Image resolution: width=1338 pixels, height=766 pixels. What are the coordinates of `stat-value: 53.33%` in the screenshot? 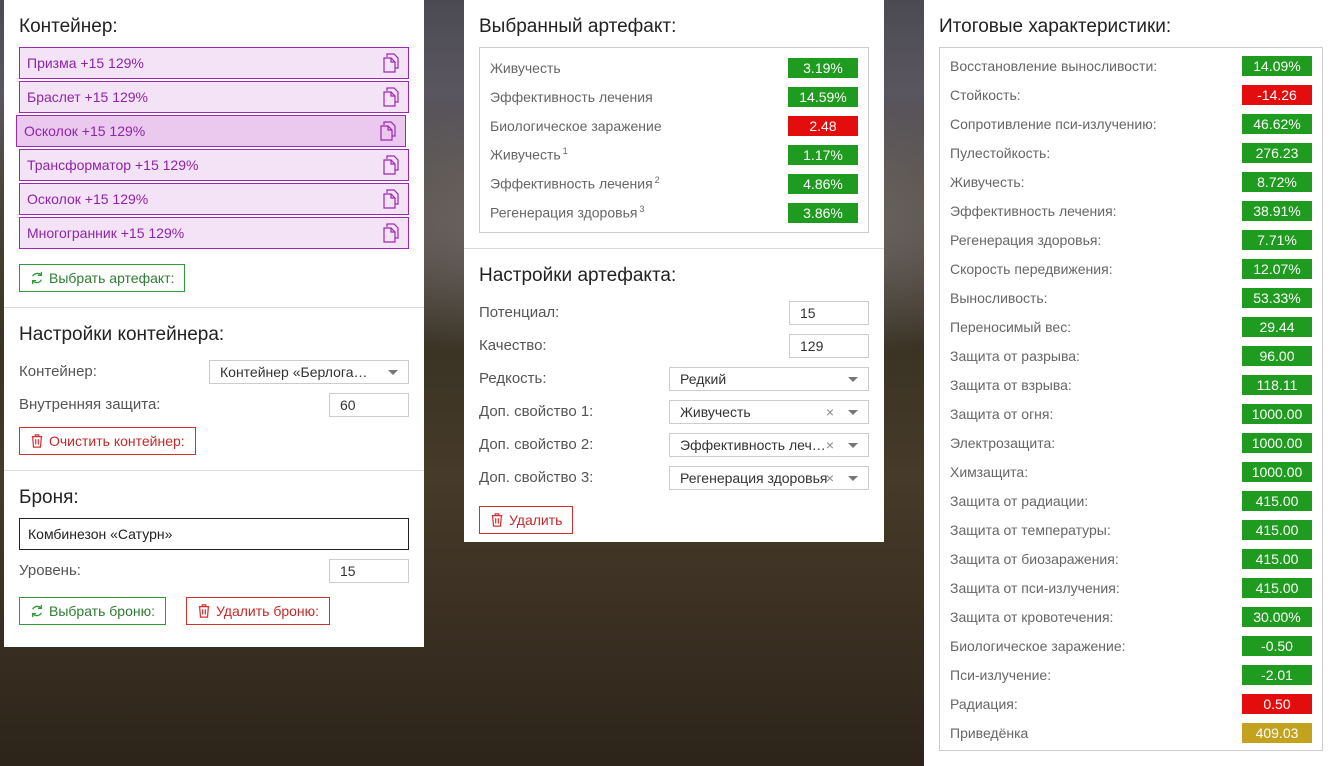 It's located at (1277, 297).